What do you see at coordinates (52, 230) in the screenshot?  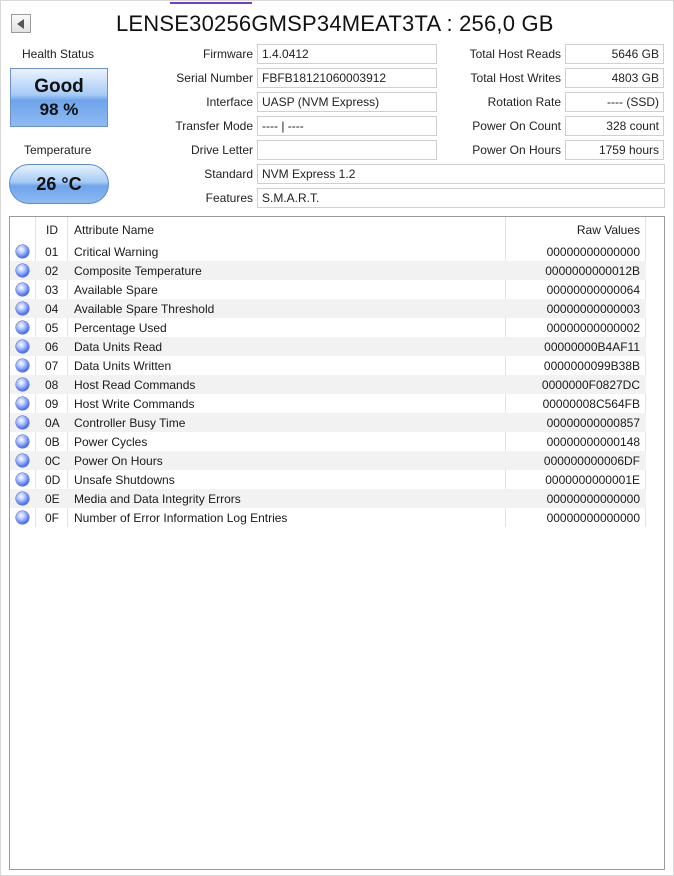 I see `header-id: ID` at bounding box center [52, 230].